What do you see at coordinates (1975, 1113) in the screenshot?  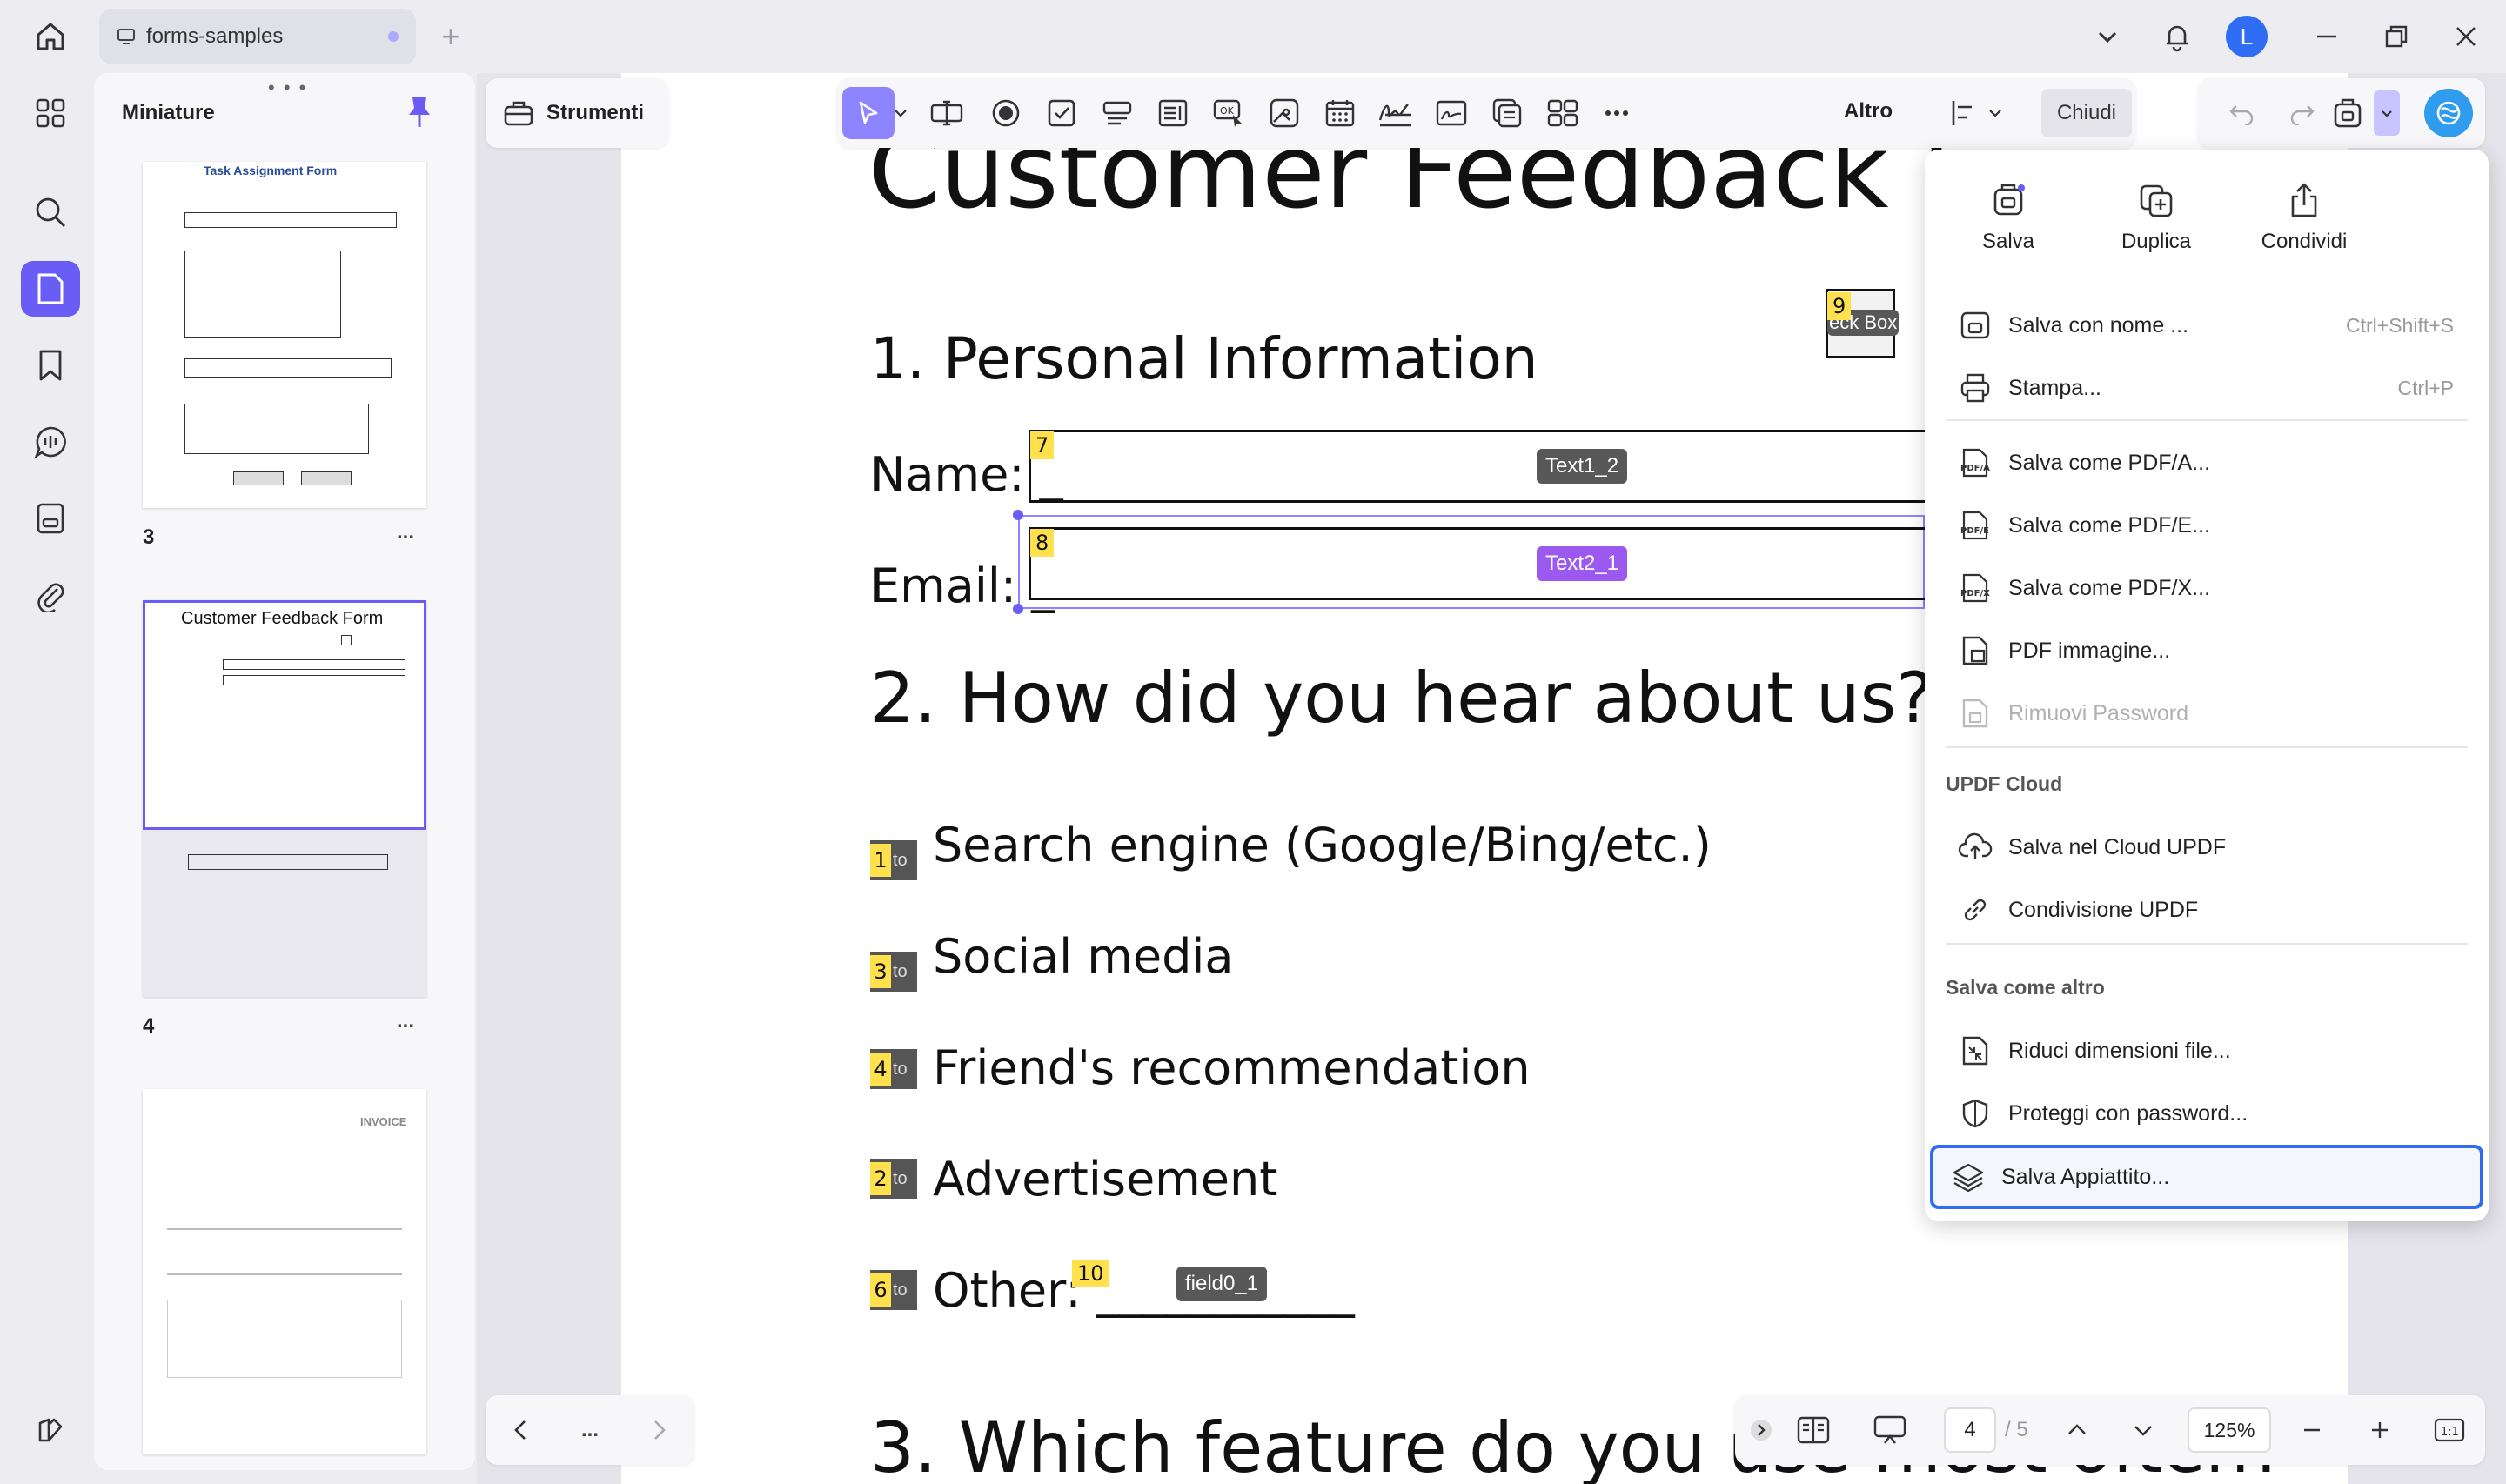 I see `shield-icon` at bounding box center [1975, 1113].